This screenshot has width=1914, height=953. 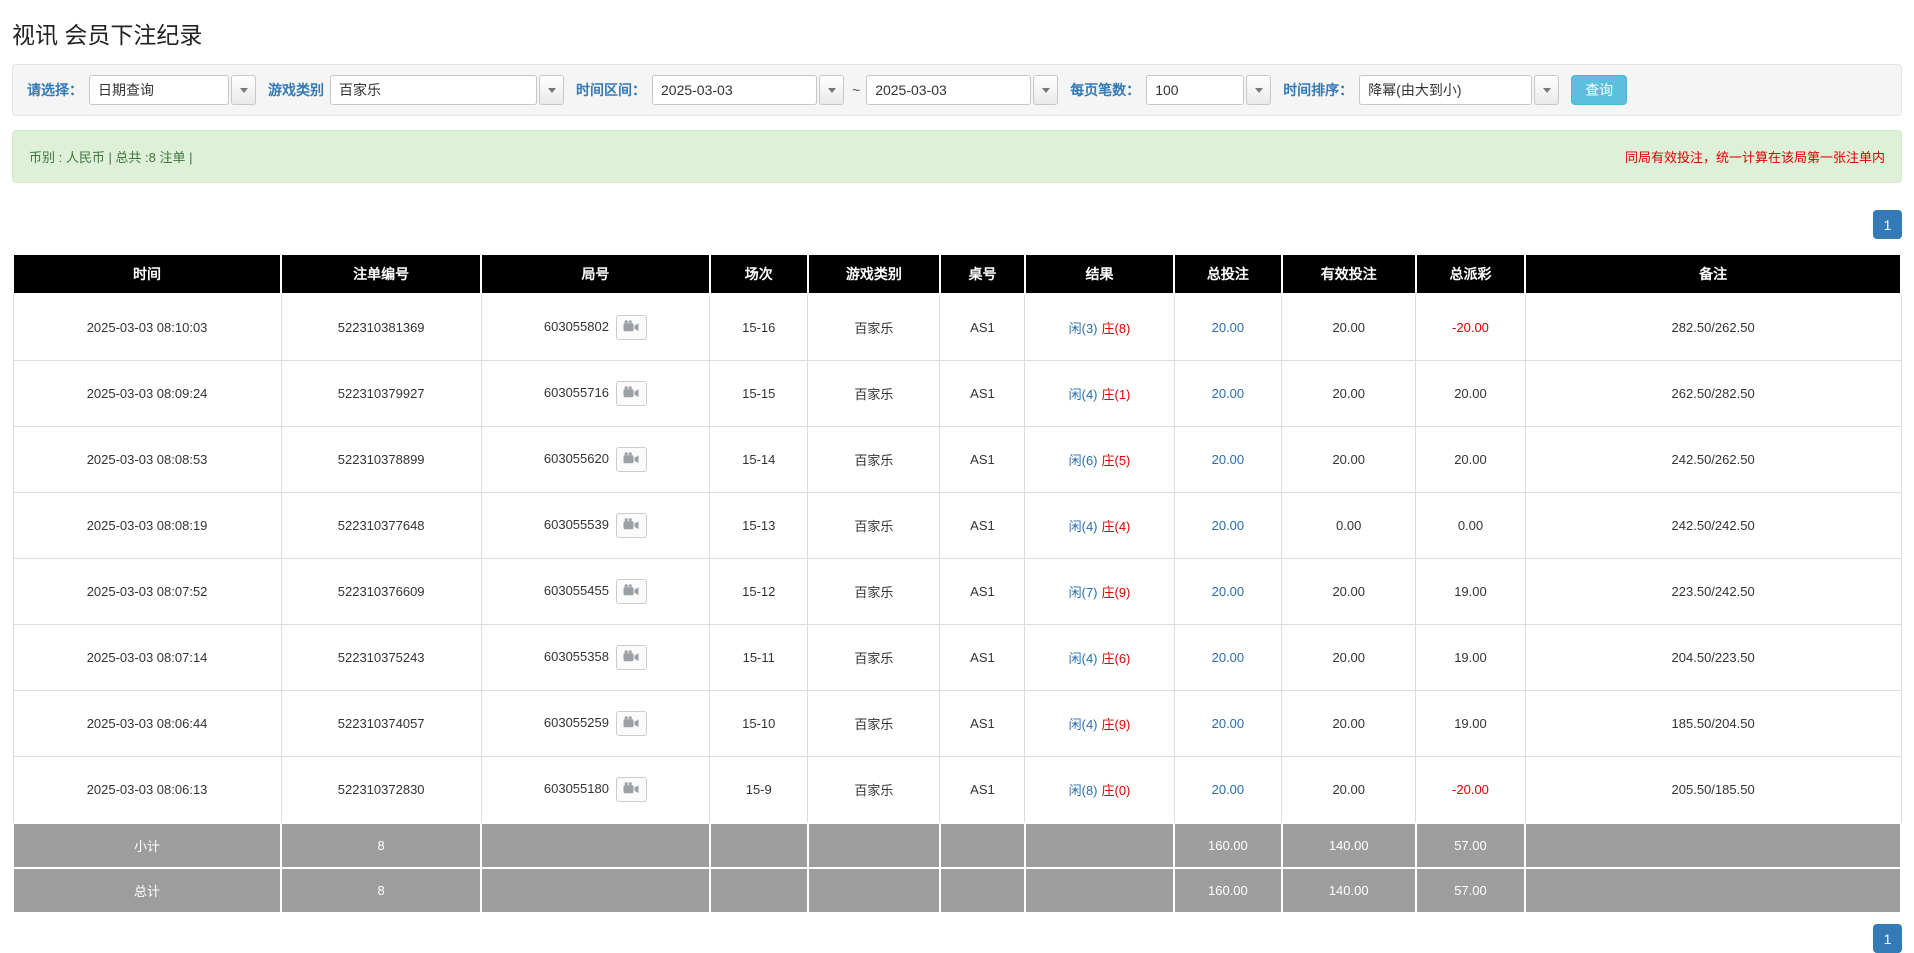 I want to click on cell-payout: 19.00, so click(x=1470, y=591).